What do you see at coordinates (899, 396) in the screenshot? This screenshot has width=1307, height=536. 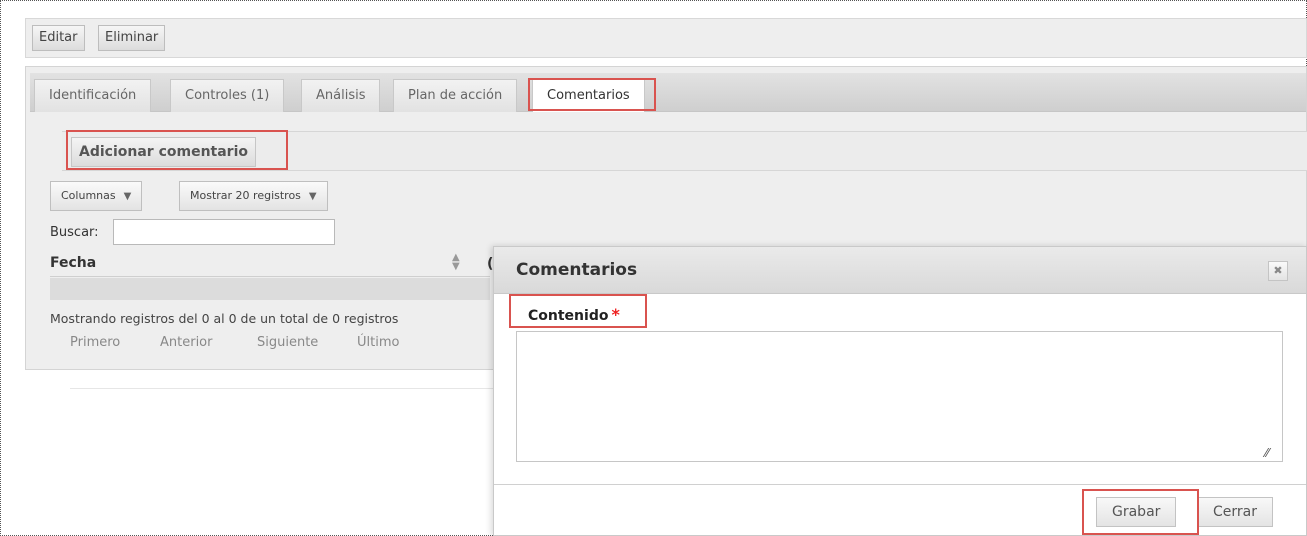 I see `content-textarea` at bounding box center [899, 396].